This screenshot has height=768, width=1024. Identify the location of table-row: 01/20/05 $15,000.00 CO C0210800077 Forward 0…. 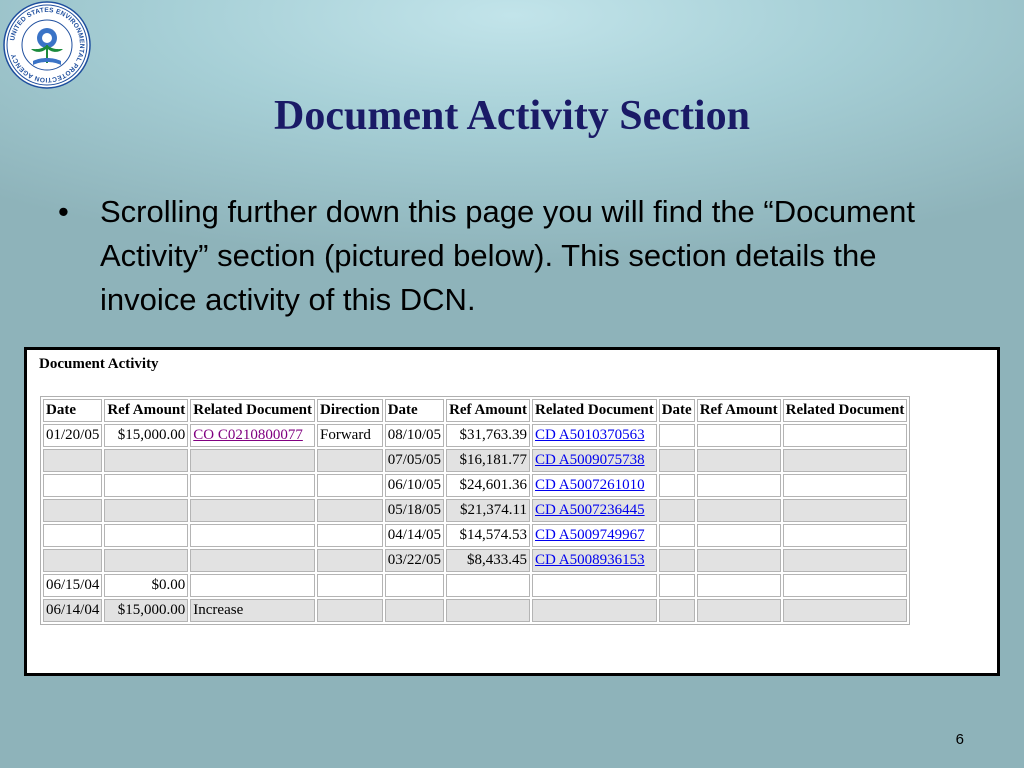
(475, 435).